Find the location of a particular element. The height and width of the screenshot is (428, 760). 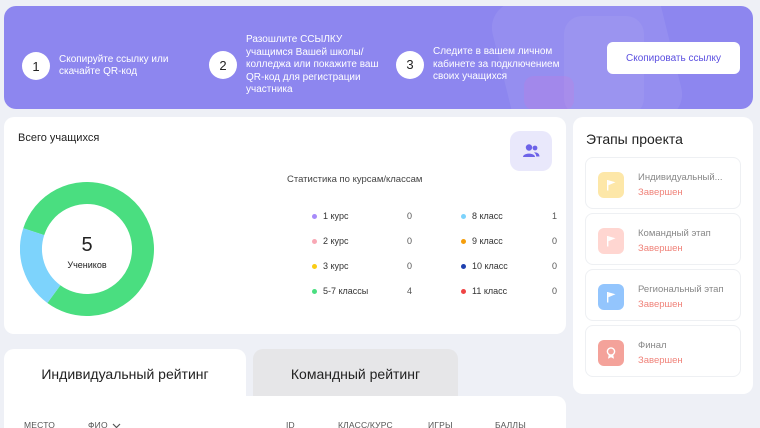

stage-regional: Региональный этап Завершен is located at coordinates (663, 295).